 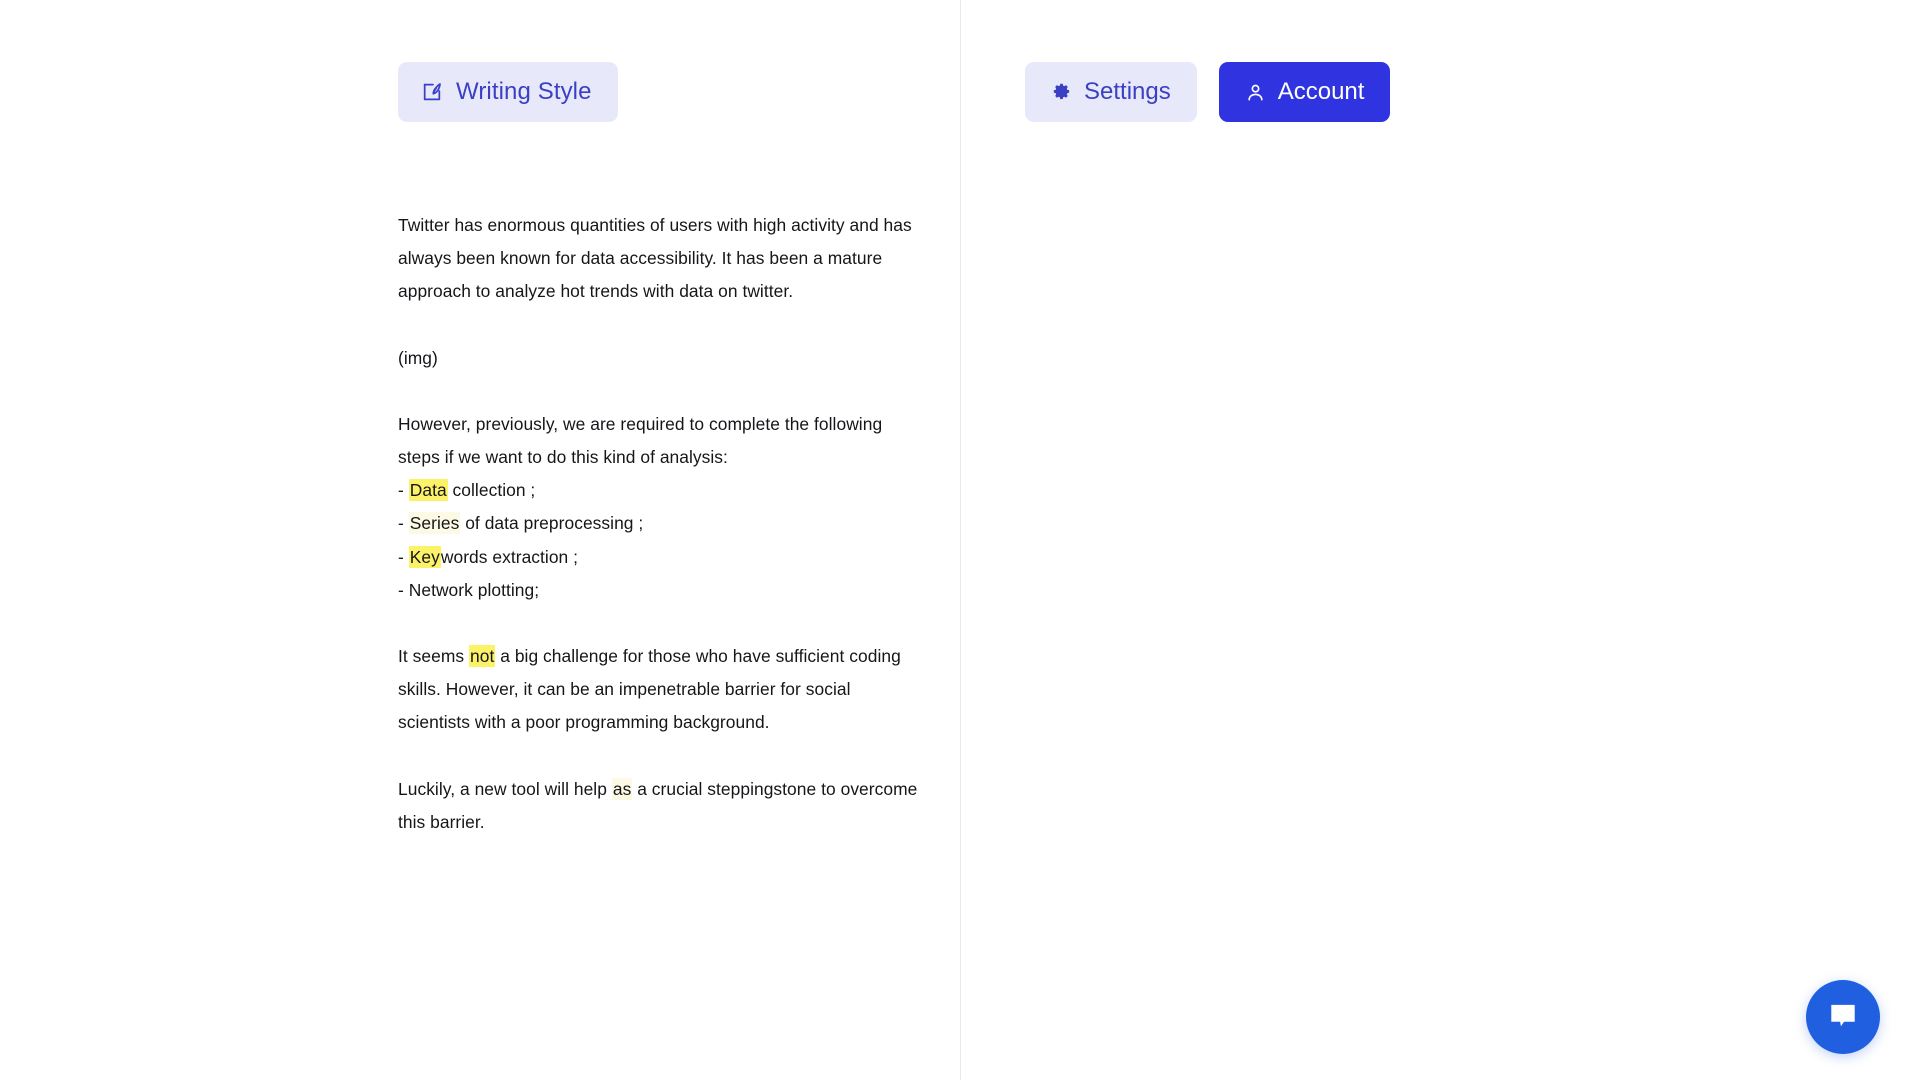 What do you see at coordinates (433, 656) in the screenshot?
I see `paragraph-3-before: It seems` at bounding box center [433, 656].